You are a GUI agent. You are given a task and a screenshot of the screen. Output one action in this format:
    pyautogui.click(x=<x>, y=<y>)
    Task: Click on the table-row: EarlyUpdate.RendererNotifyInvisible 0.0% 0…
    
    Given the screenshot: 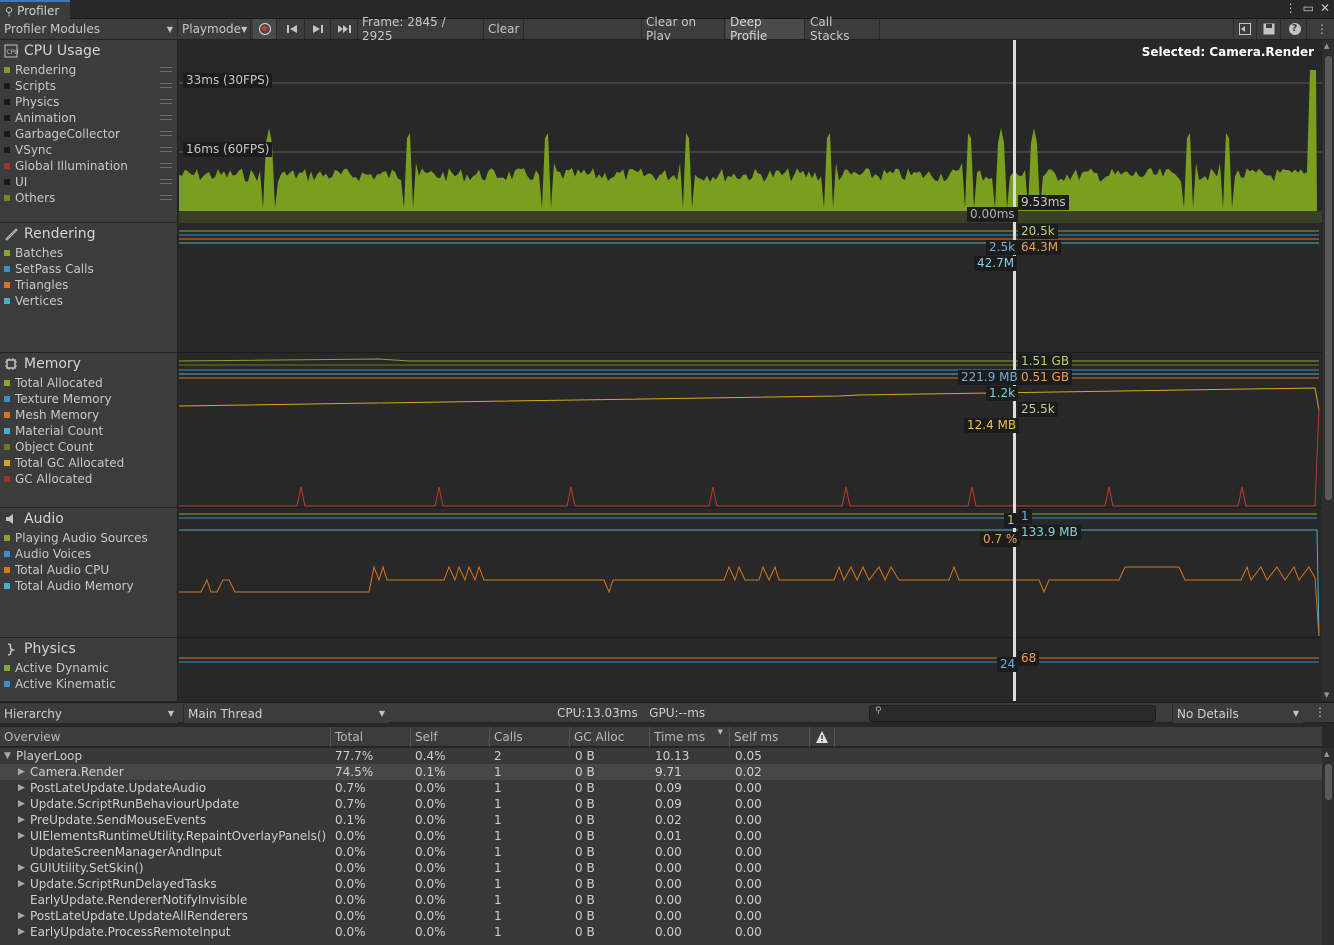 What is the action you would take?
    pyautogui.click(x=661, y=900)
    